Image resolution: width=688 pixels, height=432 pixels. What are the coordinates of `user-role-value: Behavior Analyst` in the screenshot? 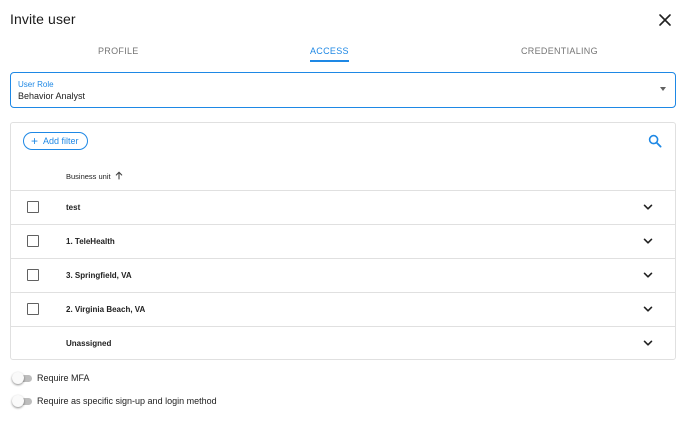 It's located at (52, 96).